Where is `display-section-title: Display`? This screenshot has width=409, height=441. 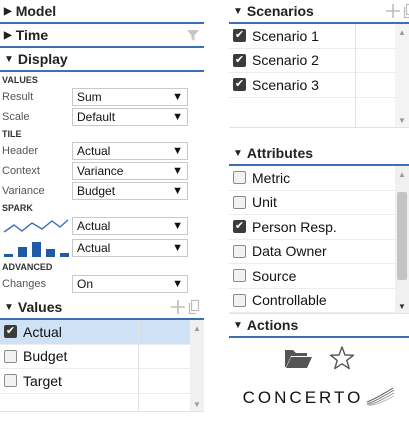 display-section-title: Display is located at coordinates (42, 59).